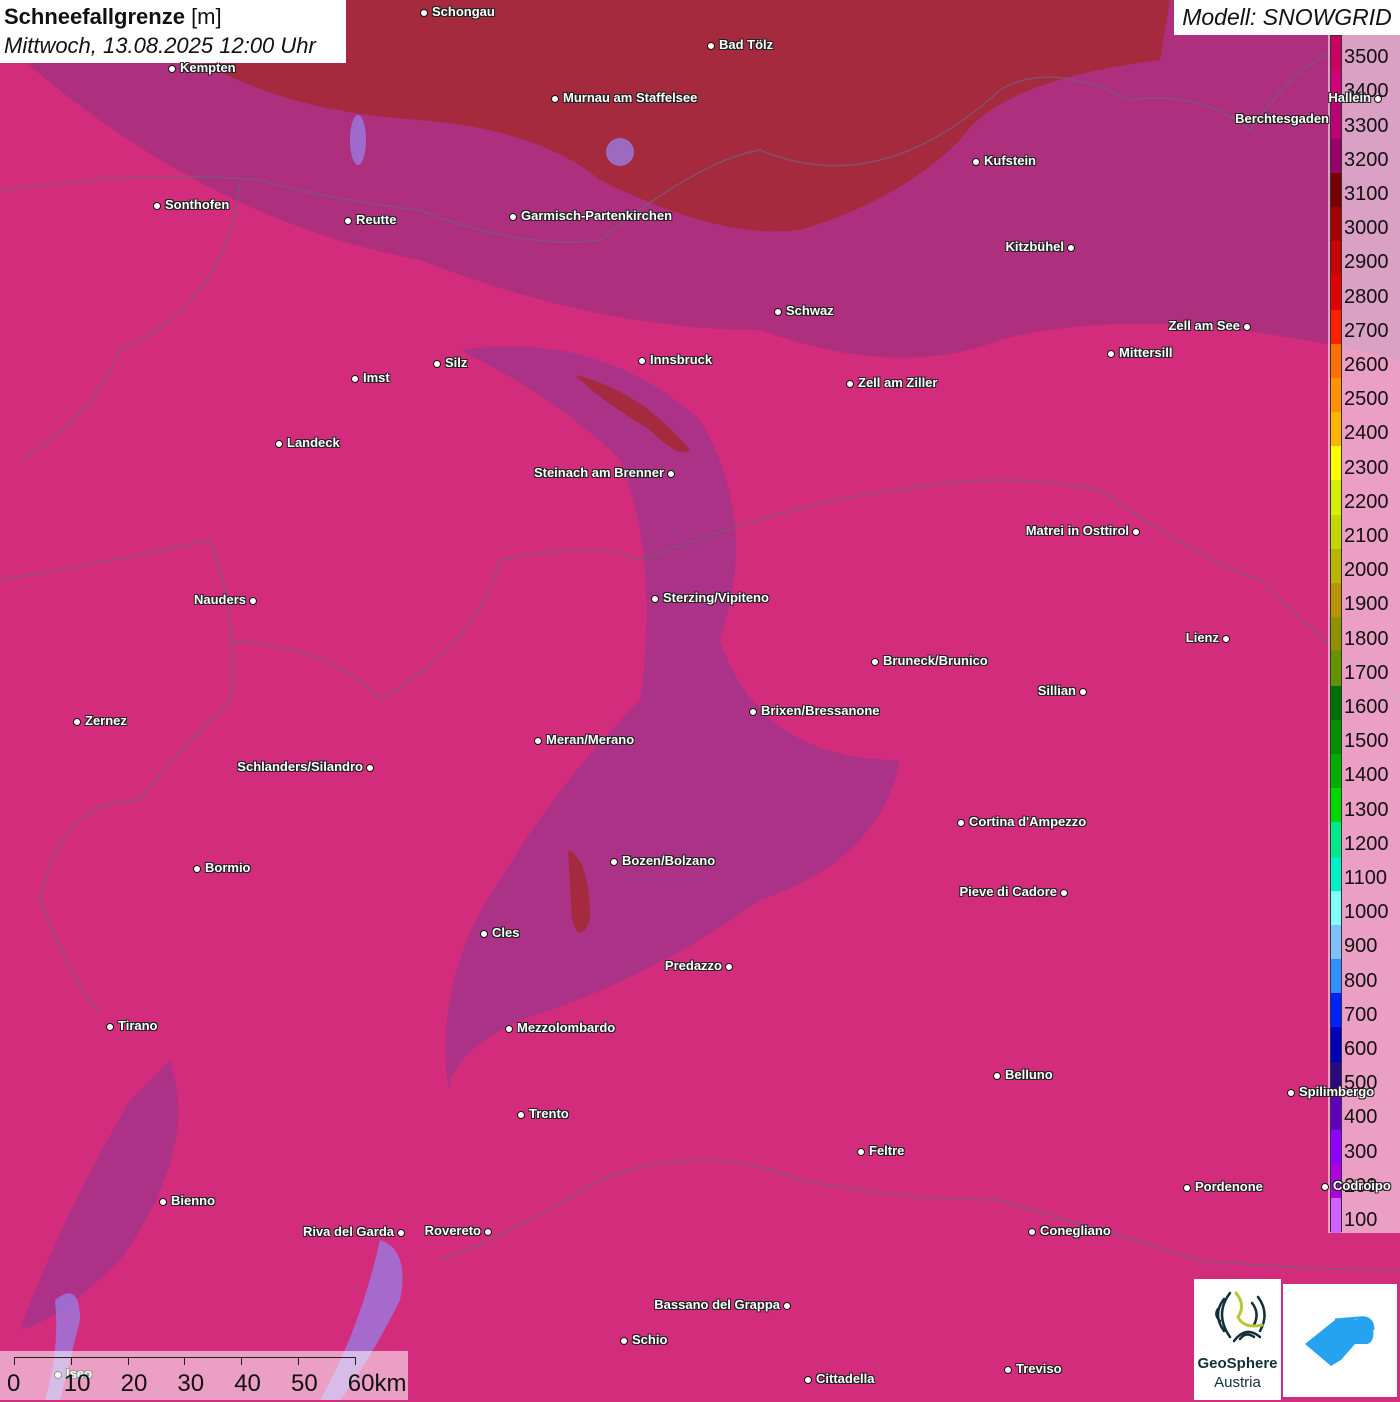 This screenshot has height=1402, width=1400. What do you see at coordinates (820, 710) in the screenshot?
I see `city-label: Brixen/Bressanone` at bounding box center [820, 710].